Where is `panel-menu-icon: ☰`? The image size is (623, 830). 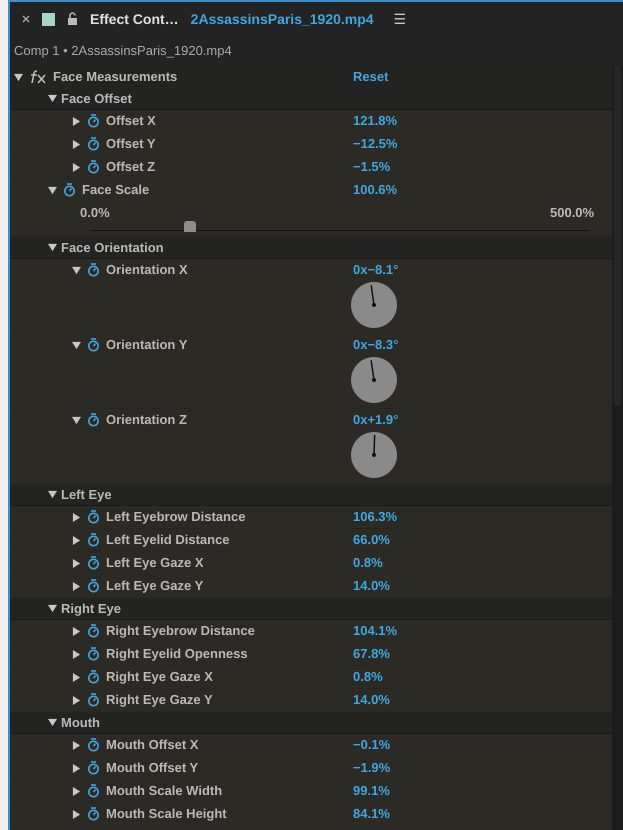 panel-menu-icon: ☰ is located at coordinates (400, 19).